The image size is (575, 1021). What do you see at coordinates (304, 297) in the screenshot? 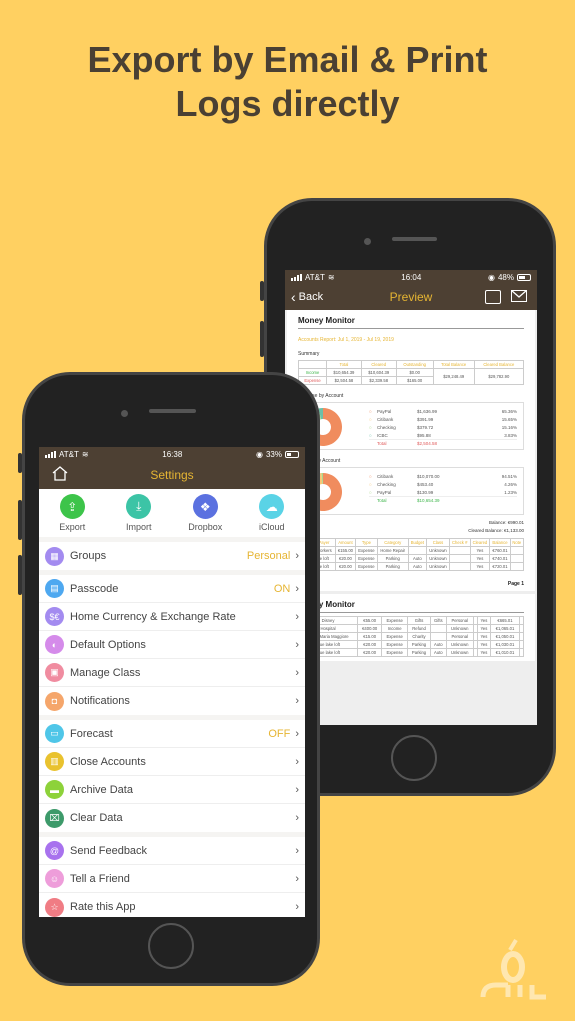
I see `back-button: ‹ Back` at bounding box center [304, 297].